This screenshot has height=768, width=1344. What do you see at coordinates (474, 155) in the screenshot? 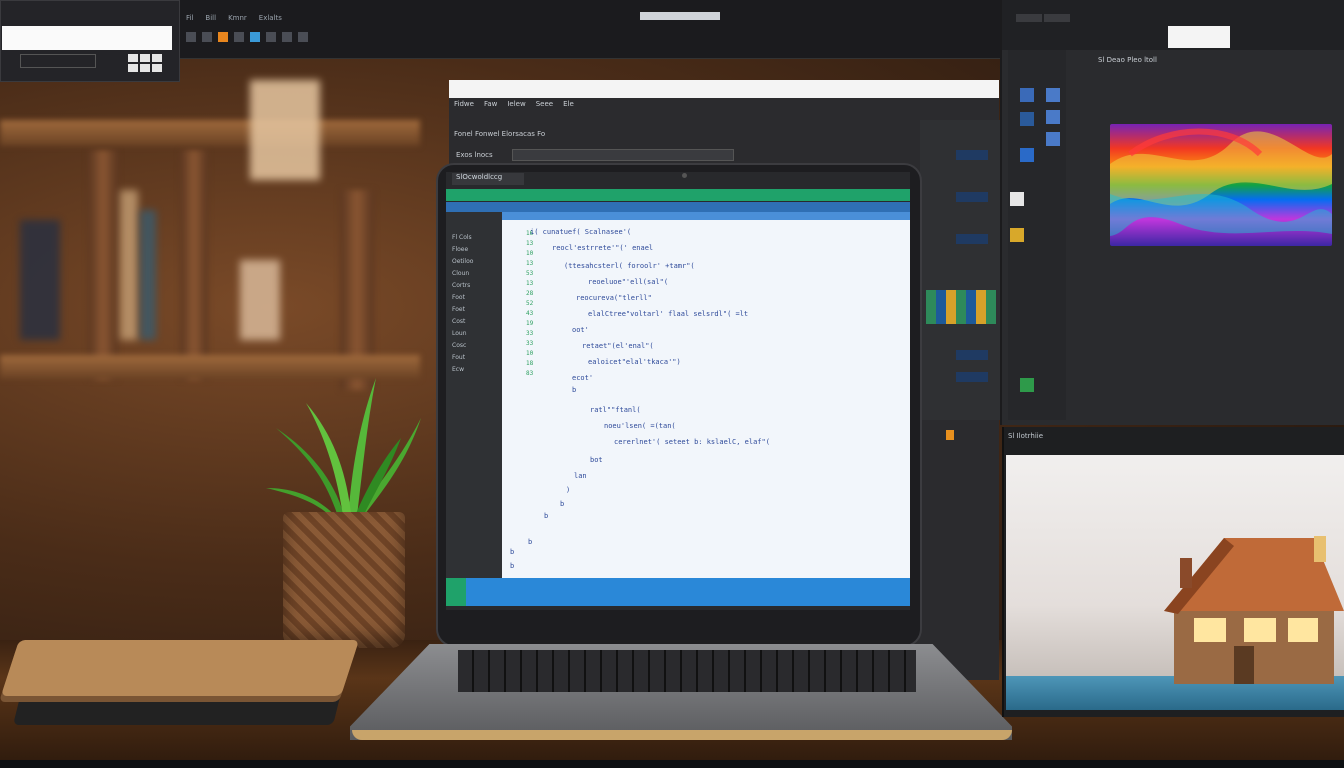
I see `background-editor-path: Exos lnocs` at bounding box center [474, 155].